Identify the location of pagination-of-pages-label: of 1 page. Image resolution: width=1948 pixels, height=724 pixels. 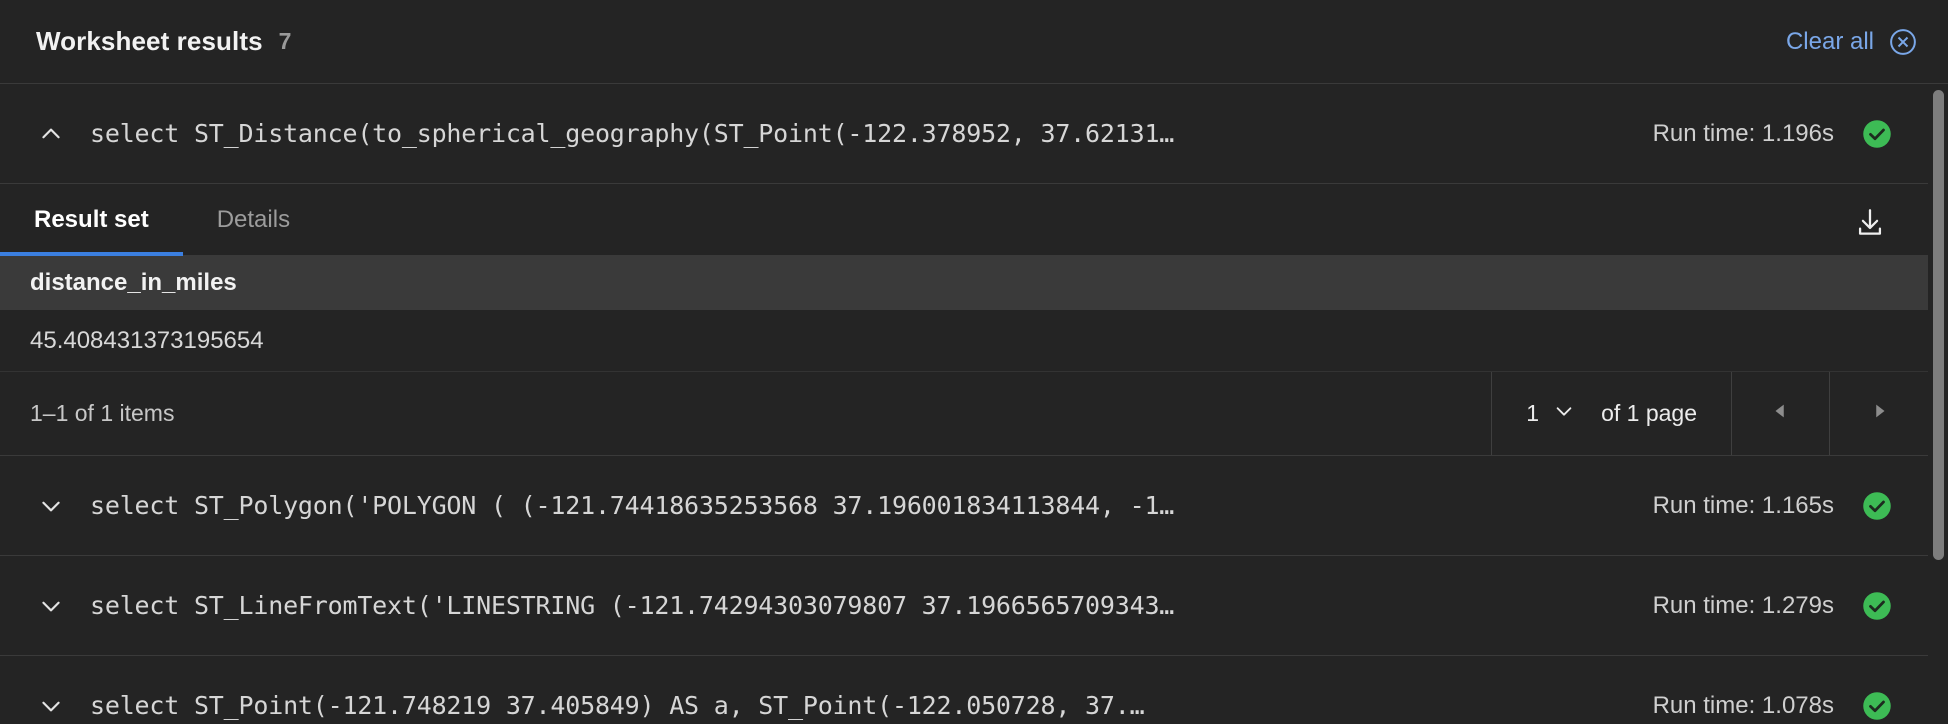
(1649, 413).